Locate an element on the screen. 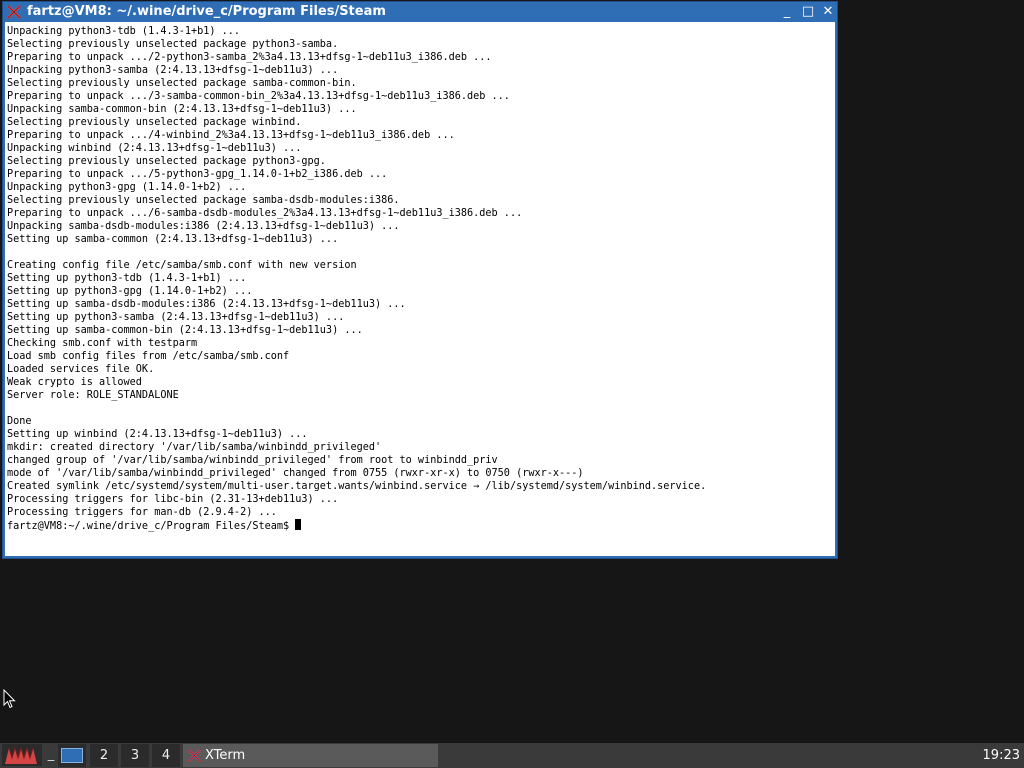 The height and width of the screenshot is (768, 1024). taskbar: _ 2 3 4 XTerm 19:23 is located at coordinates (512, 755).